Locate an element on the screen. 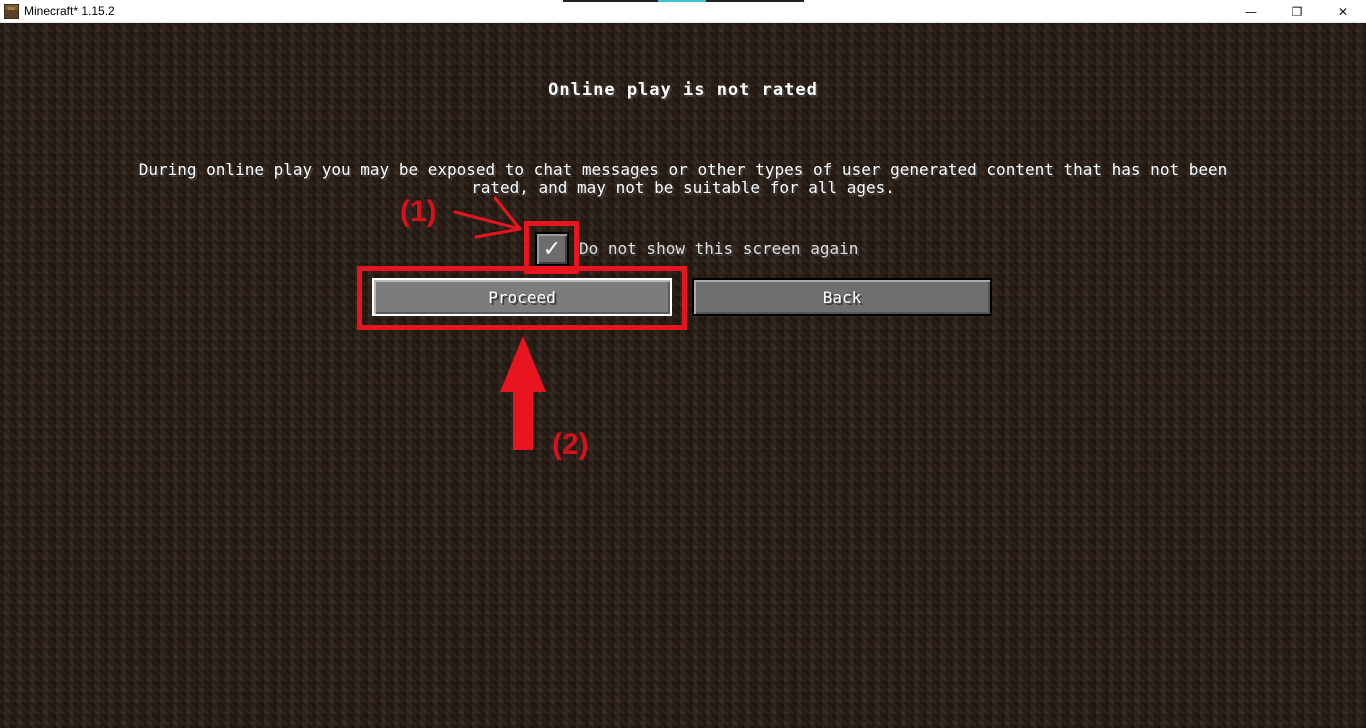 The height and width of the screenshot is (728, 1366). annotation-arrows is located at coordinates (499, 323).